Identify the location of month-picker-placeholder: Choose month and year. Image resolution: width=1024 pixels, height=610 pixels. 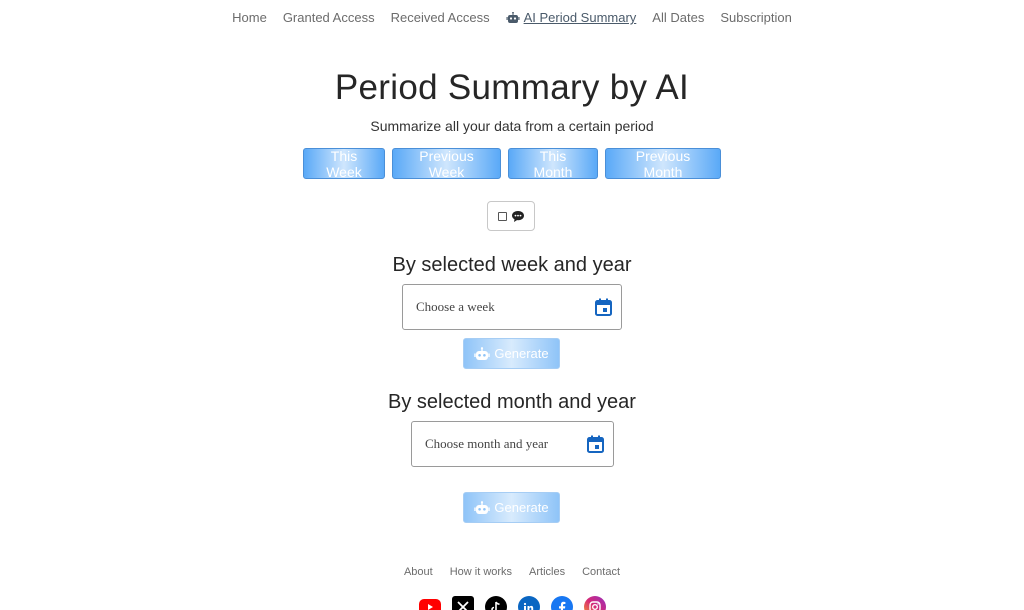
(487, 443).